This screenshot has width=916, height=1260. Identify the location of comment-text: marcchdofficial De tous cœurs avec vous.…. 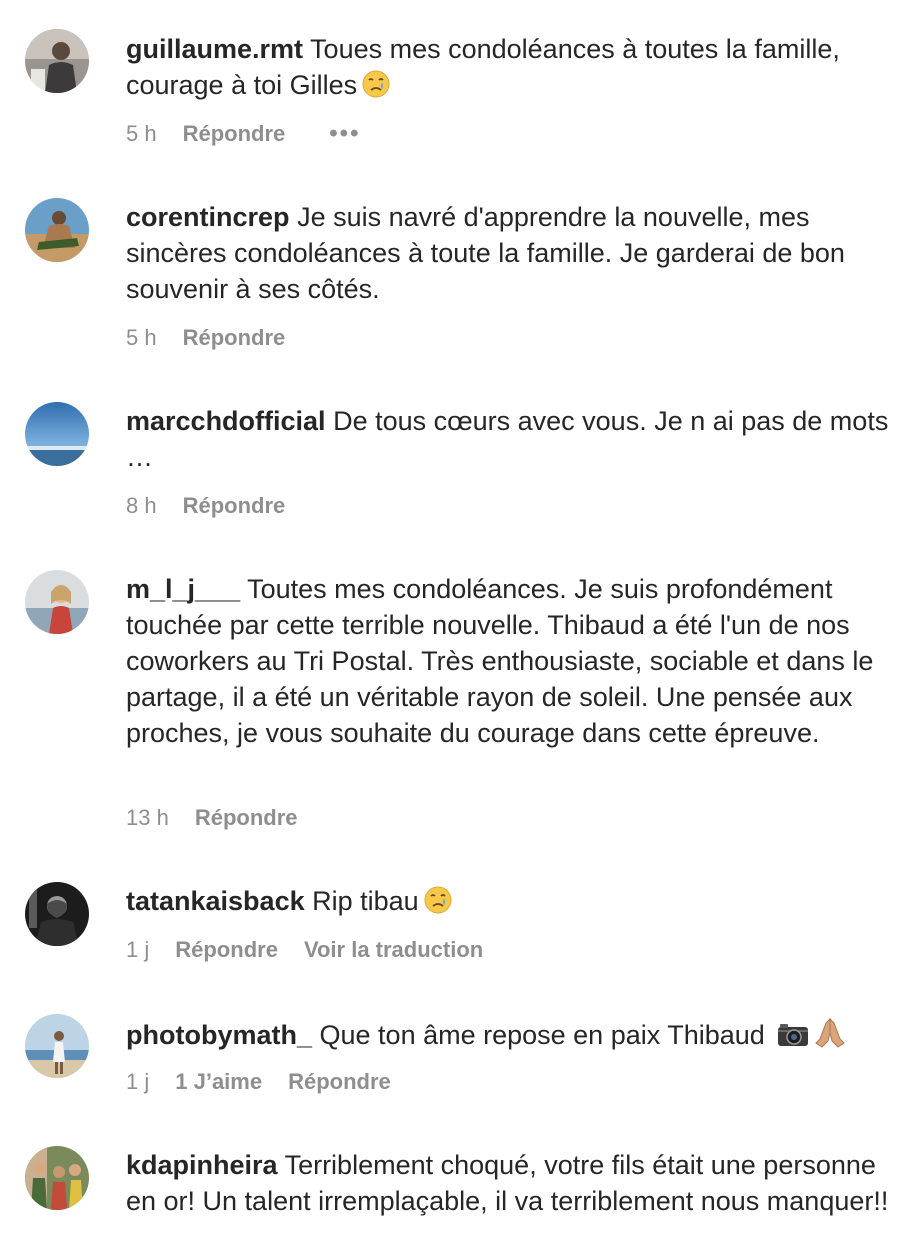
(519, 439).